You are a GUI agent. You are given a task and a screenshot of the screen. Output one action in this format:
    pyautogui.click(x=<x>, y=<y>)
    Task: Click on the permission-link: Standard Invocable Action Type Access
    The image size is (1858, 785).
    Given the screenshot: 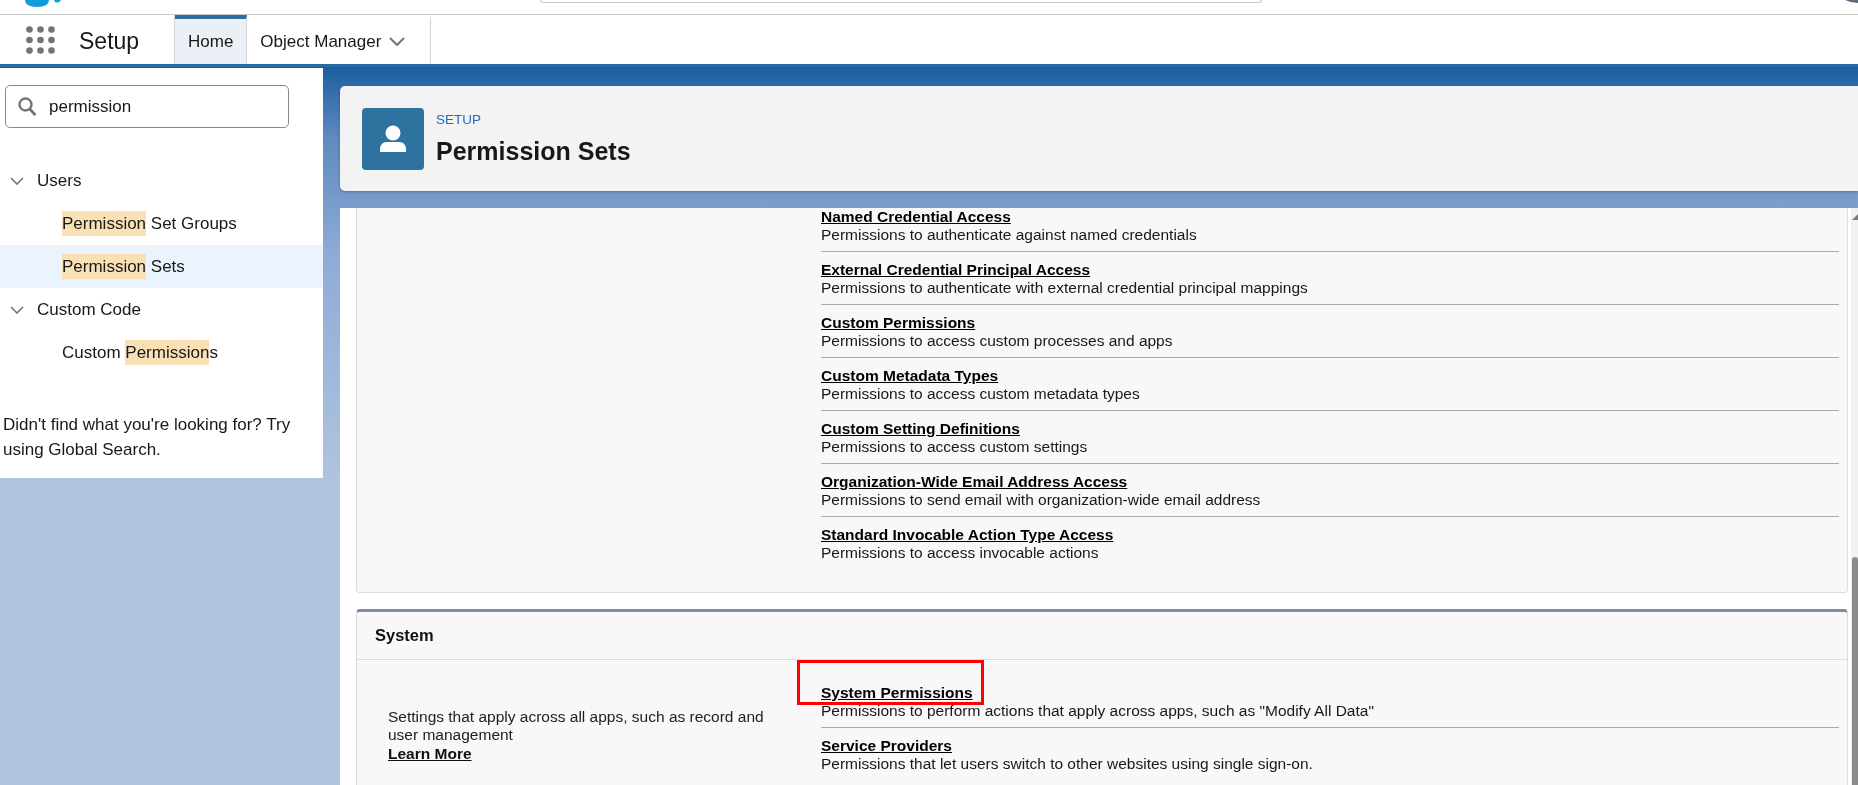 What is the action you would take?
    pyautogui.click(x=967, y=535)
    